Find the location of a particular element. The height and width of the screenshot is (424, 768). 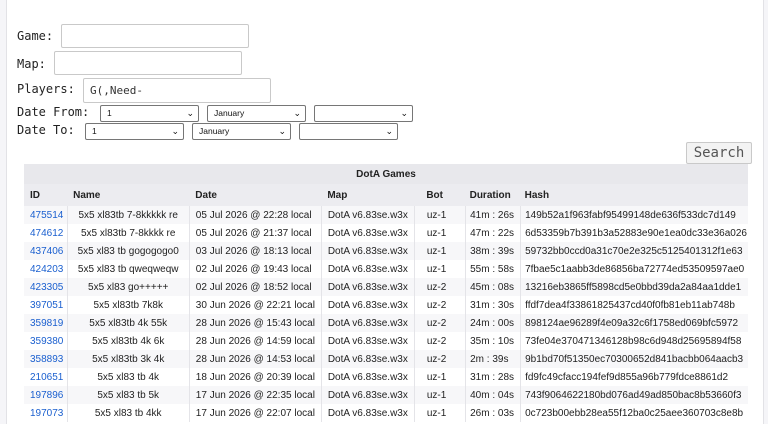

game-name-cell: 5x5 xl83 tb 4kk is located at coordinates (128, 413).